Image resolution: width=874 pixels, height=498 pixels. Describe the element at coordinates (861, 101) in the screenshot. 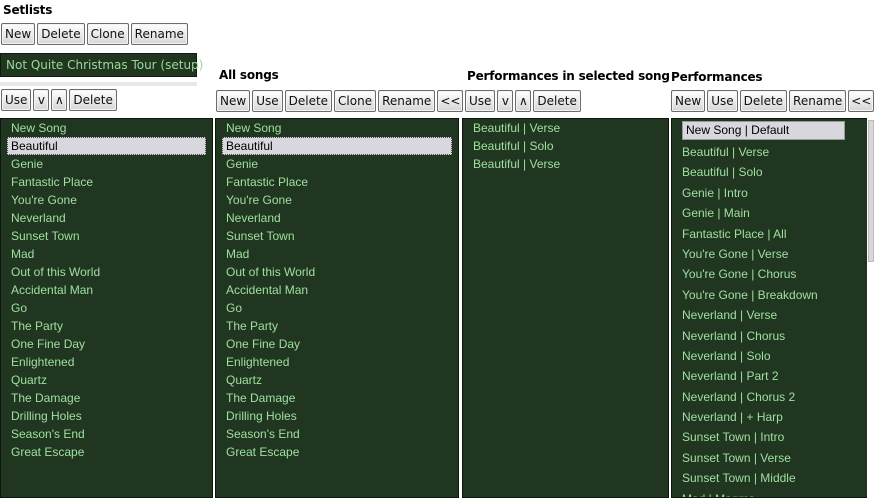

I see `performance-back-button: <<` at that location.